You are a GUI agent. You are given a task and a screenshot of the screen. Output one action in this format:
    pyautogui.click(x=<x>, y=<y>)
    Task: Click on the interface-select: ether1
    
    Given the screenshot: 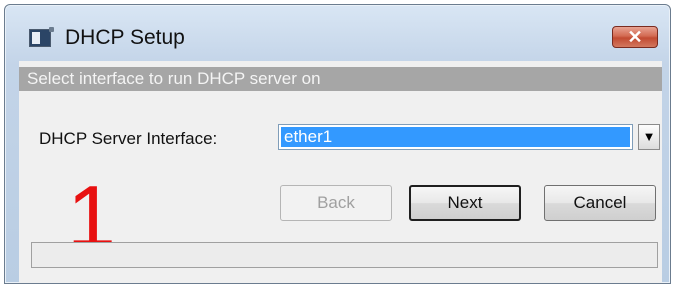 What is the action you would take?
    pyautogui.click(x=455, y=137)
    